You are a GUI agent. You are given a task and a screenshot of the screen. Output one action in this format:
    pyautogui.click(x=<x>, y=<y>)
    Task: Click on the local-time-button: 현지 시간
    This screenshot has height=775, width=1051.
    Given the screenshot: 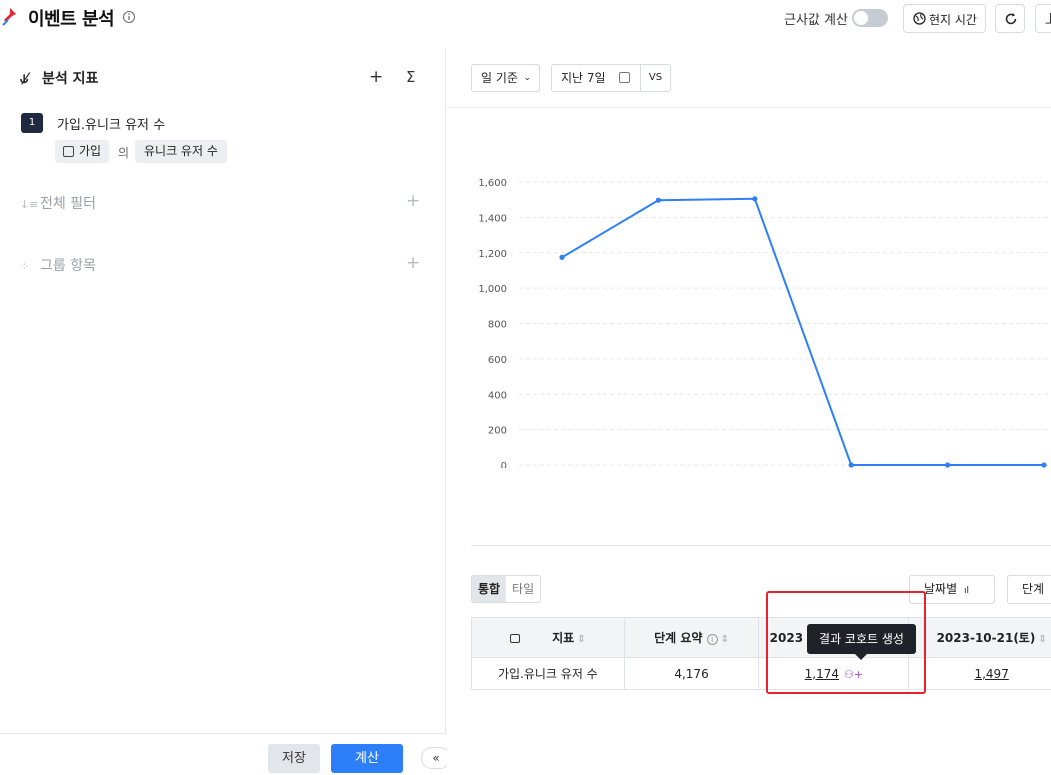 What is the action you would take?
    pyautogui.click(x=944, y=18)
    